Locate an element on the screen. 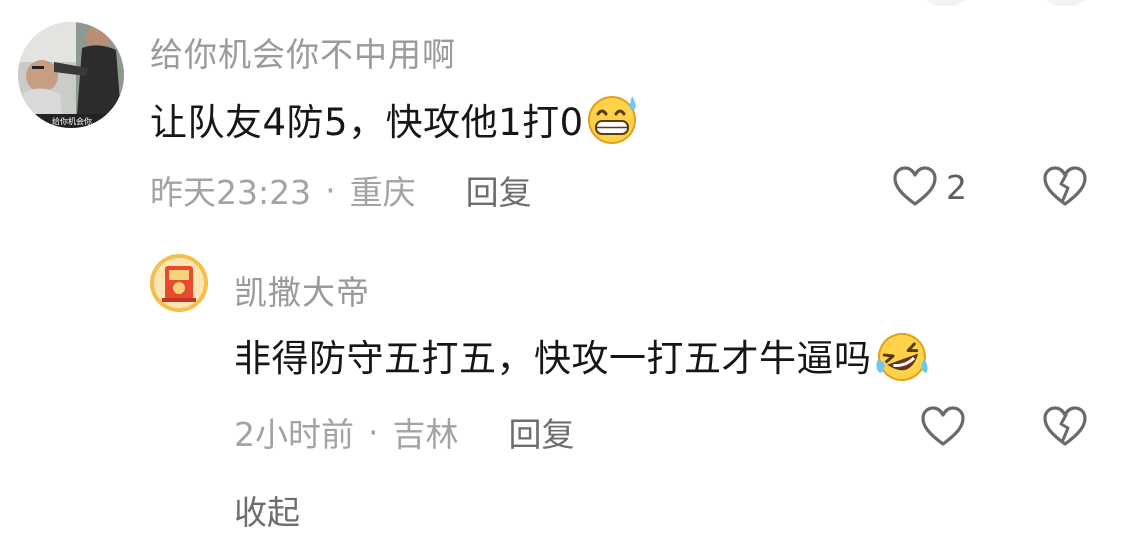  like-count: 2 is located at coordinates (956, 187).